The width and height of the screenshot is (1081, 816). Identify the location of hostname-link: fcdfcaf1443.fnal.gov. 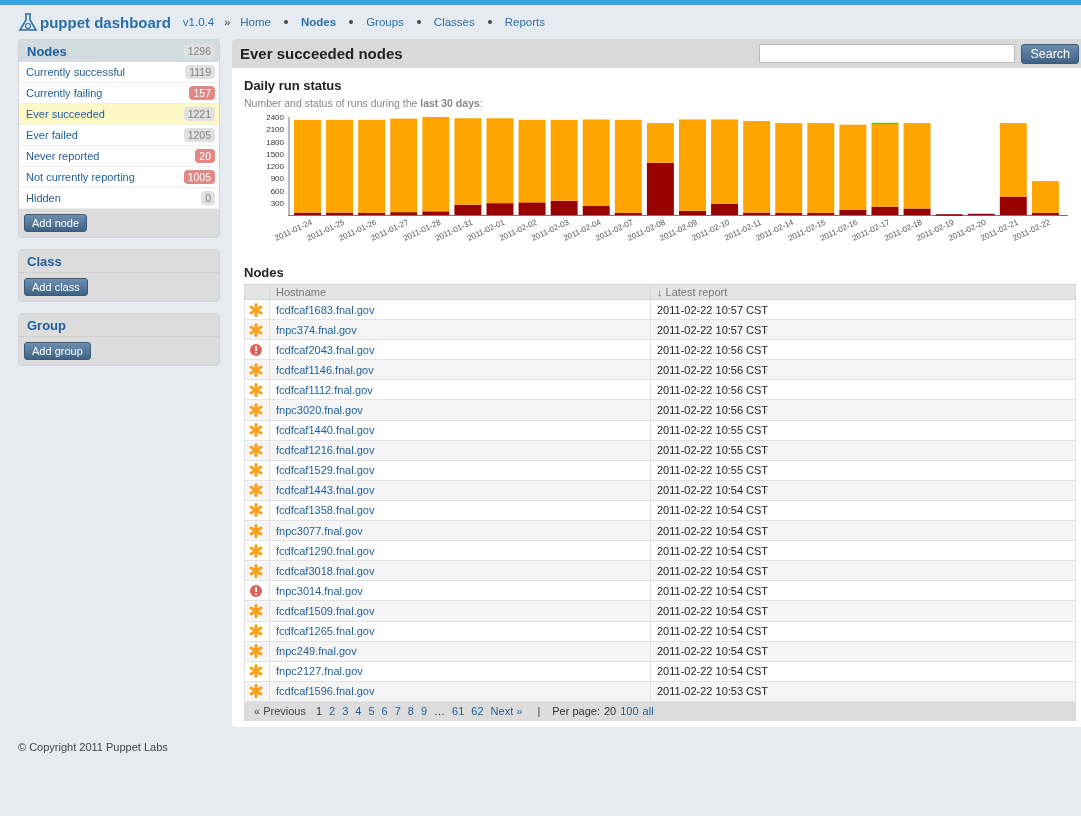
(325, 490).